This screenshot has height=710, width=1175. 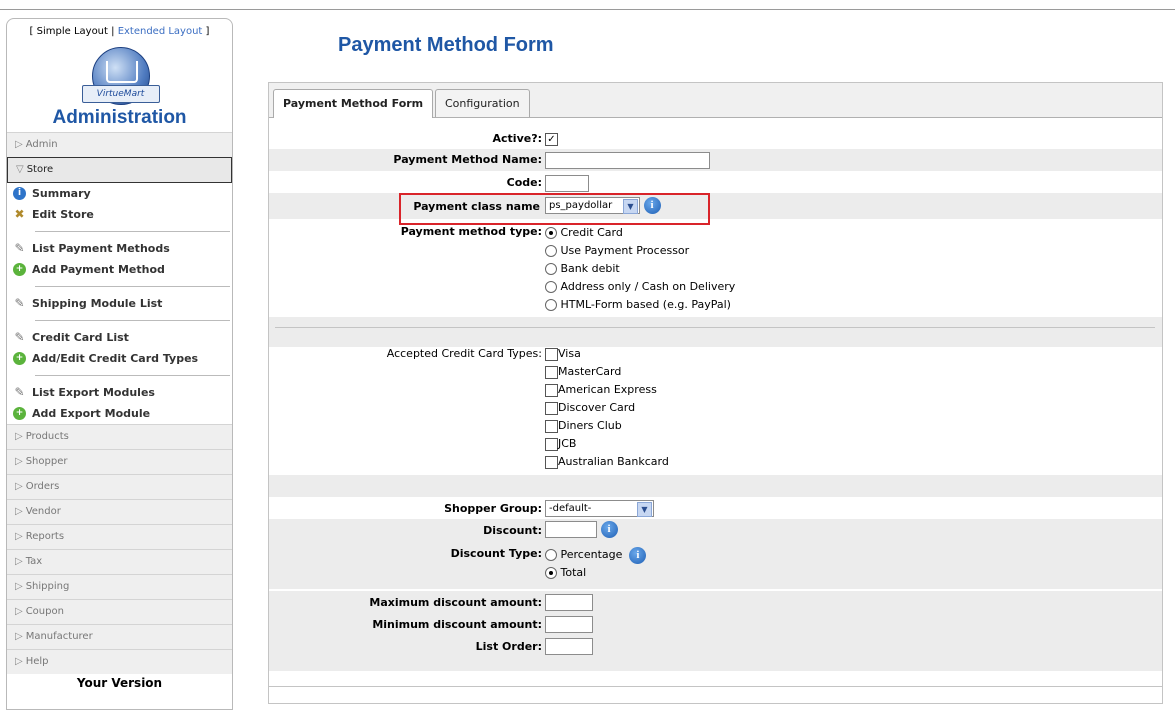 What do you see at coordinates (569, 646) in the screenshot?
I see `list-order-input` at bounding box center [569, 646].